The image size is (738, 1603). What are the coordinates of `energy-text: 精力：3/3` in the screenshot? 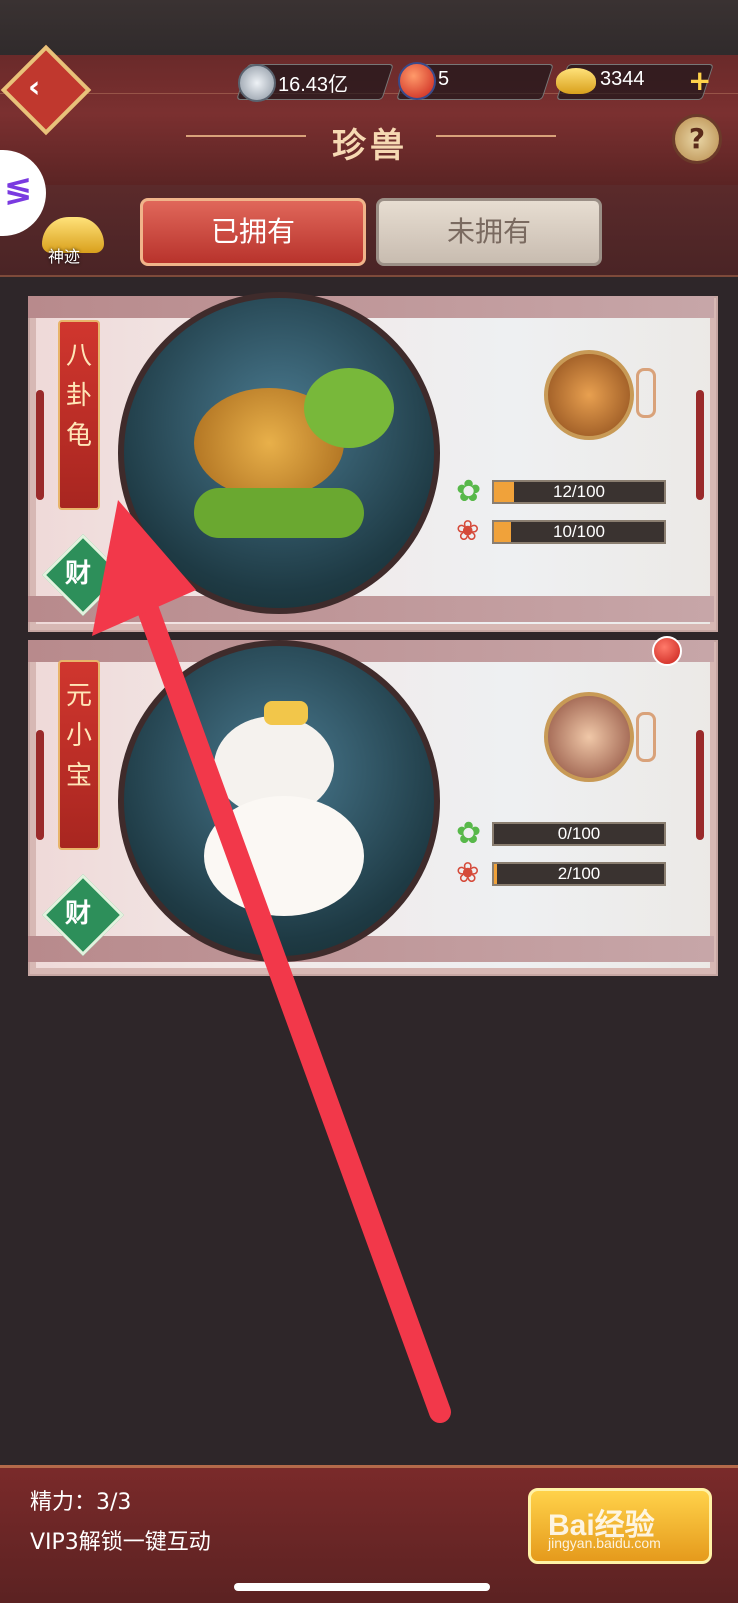 It's located at (81, 1502).